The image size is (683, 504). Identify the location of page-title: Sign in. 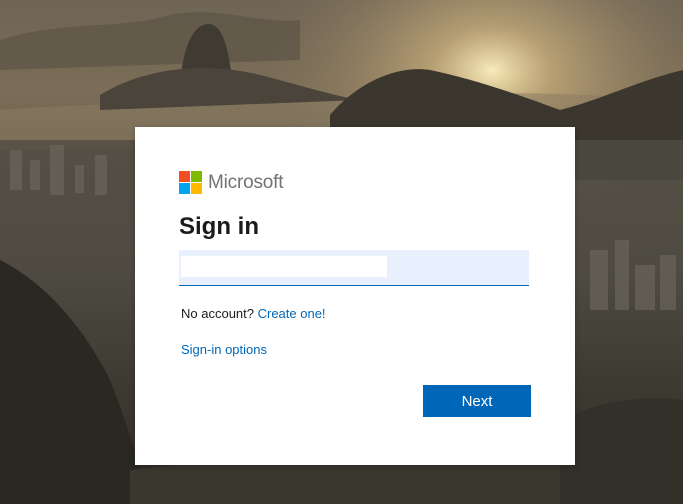
(219, 226).